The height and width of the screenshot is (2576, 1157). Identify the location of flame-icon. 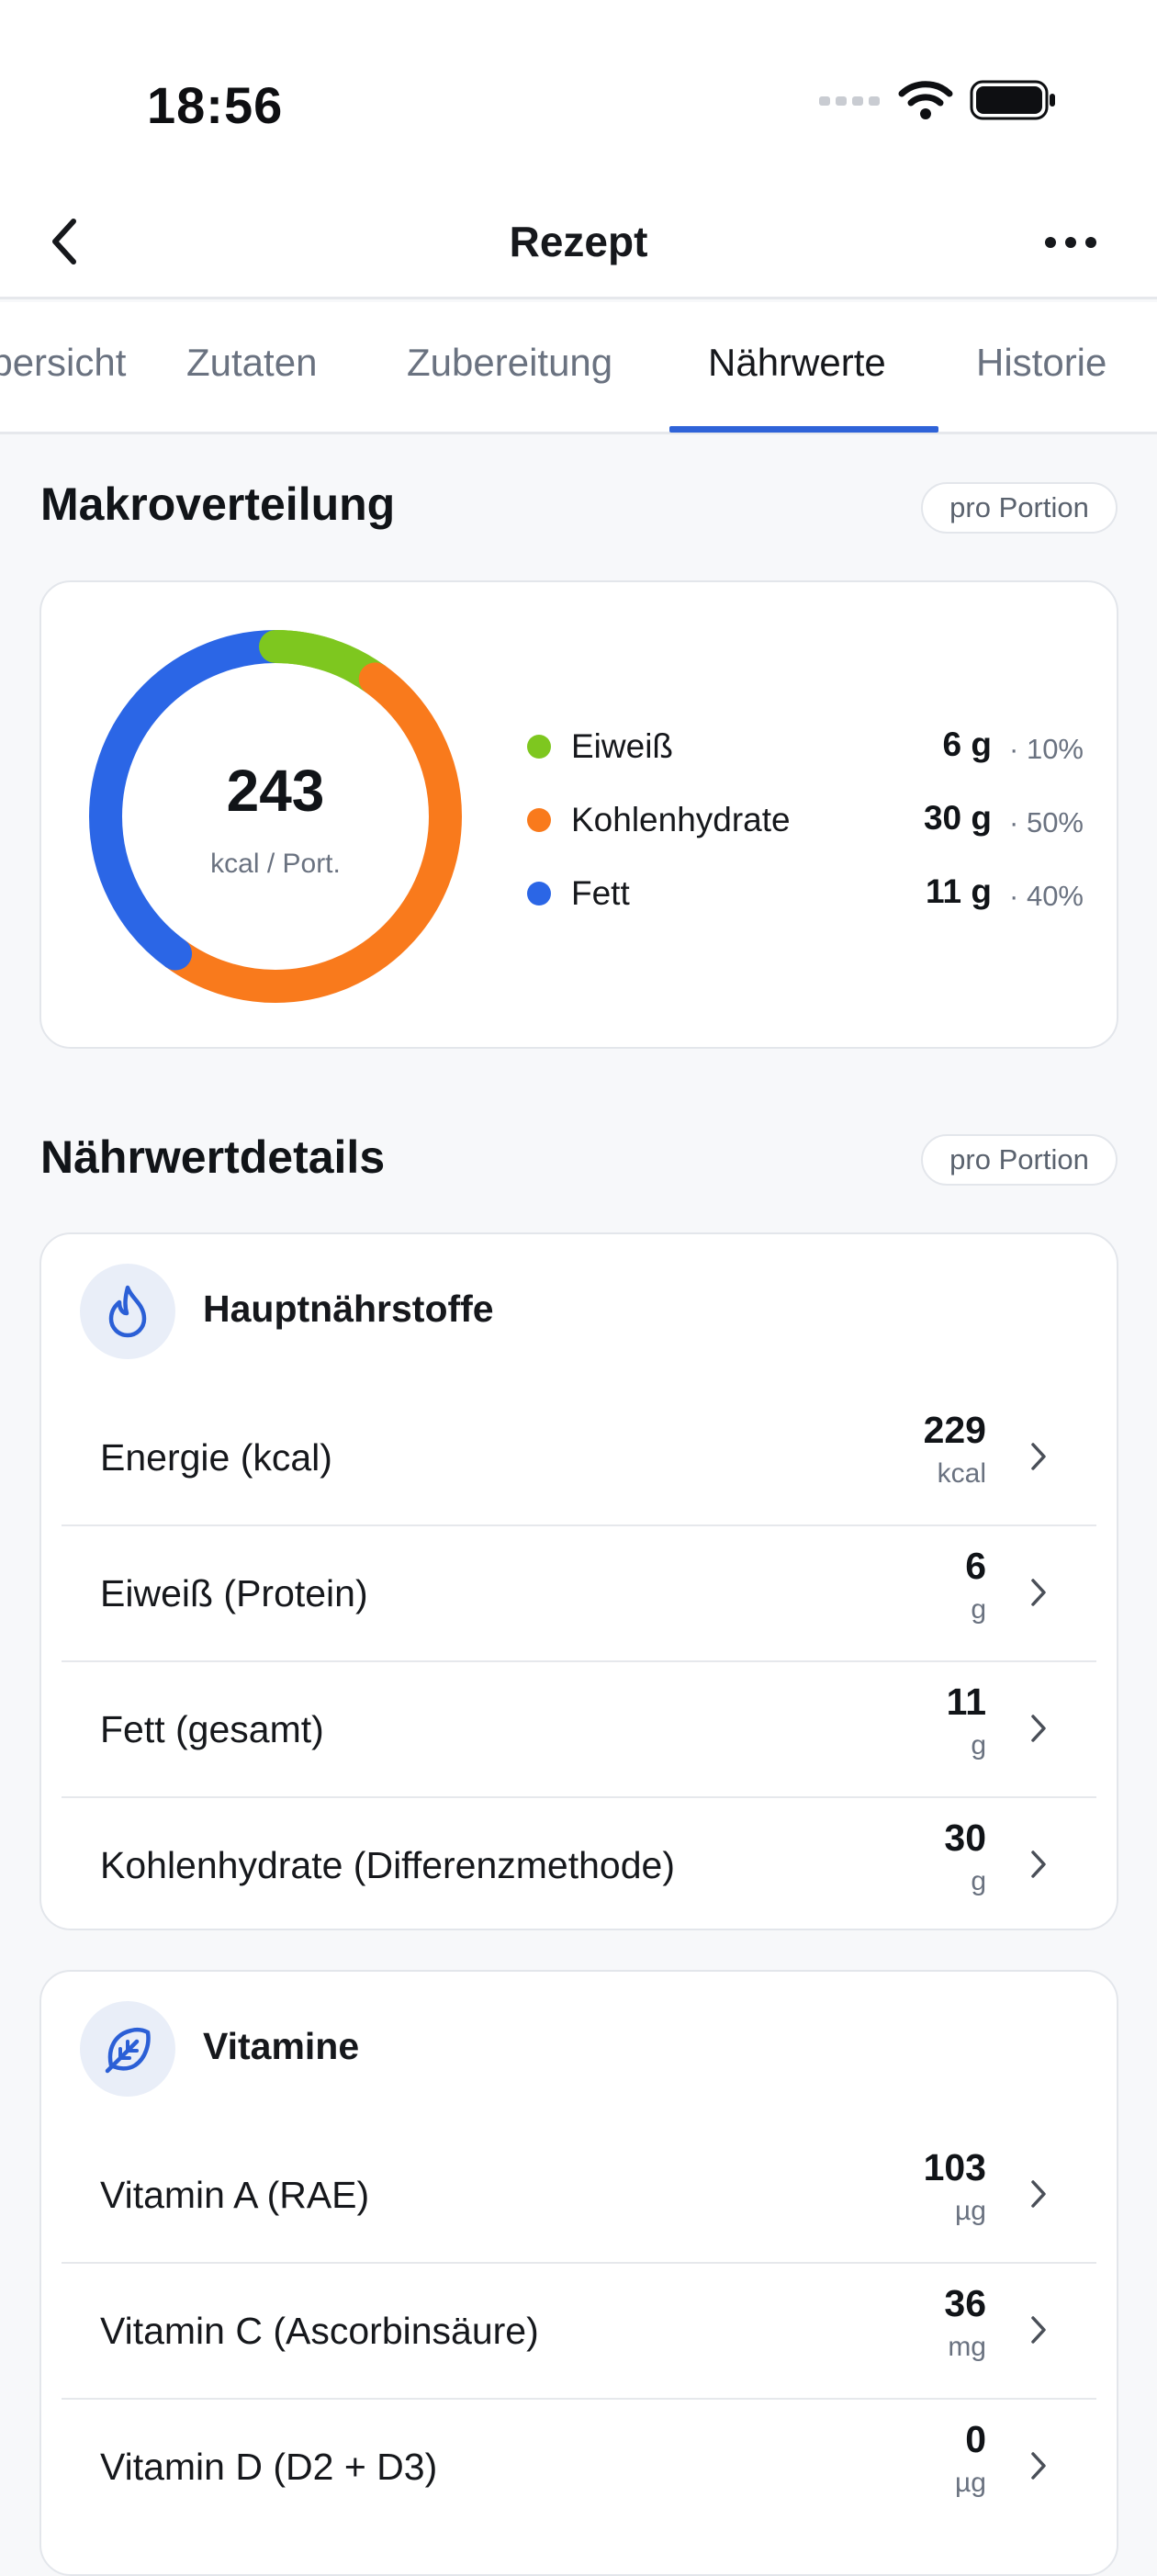
(128, 1311).